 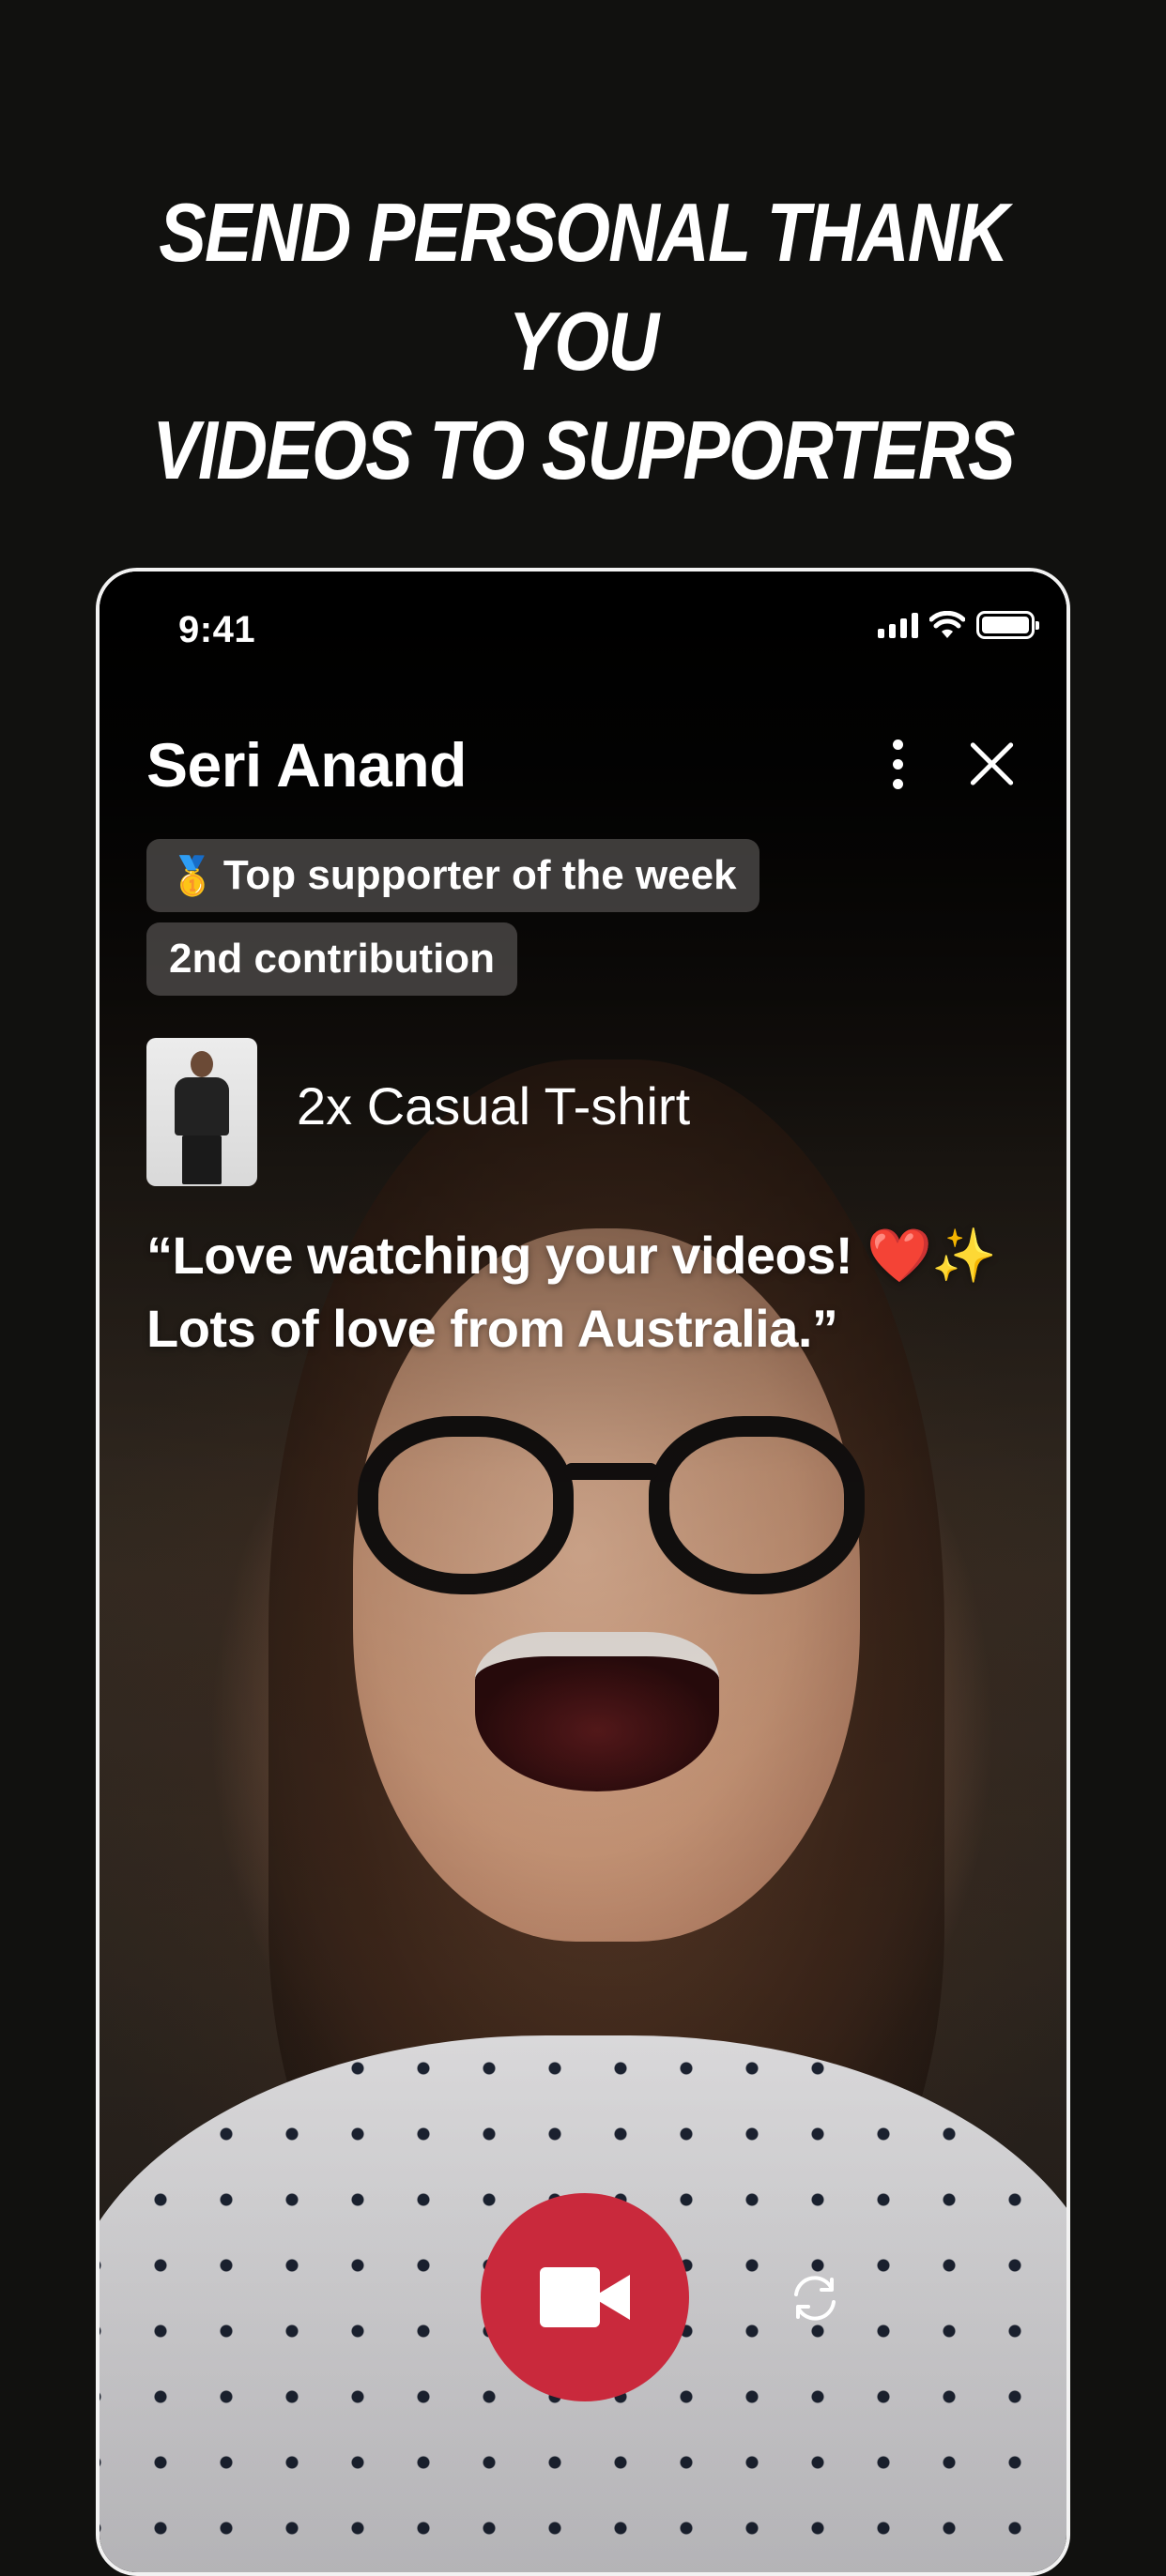 I want to click on more-vertical-icon, so click(x=897, y=764).